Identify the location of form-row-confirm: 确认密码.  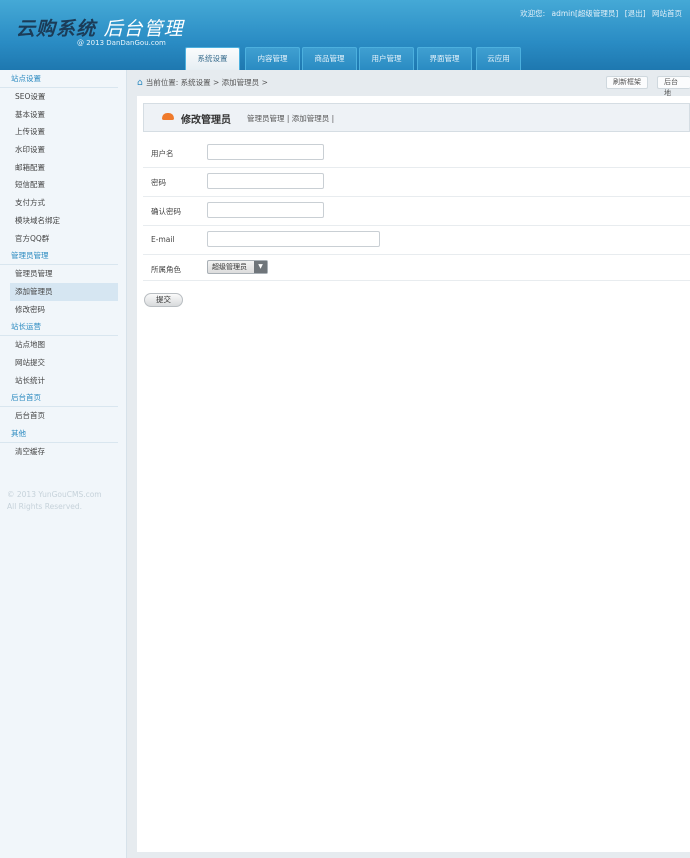
(416, 211).